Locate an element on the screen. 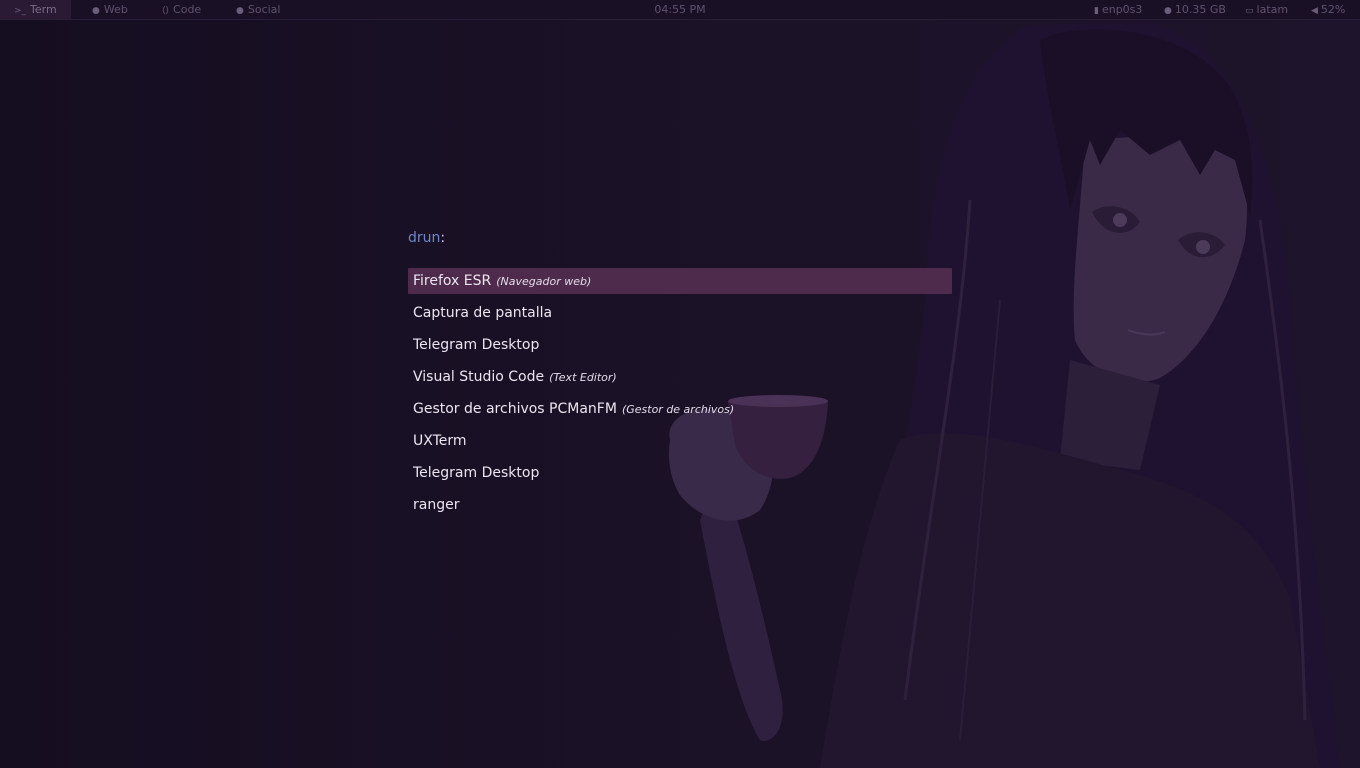 This screenshot has height=768, width=1360. workspace-label: Web is located at coordinates (115, 9).